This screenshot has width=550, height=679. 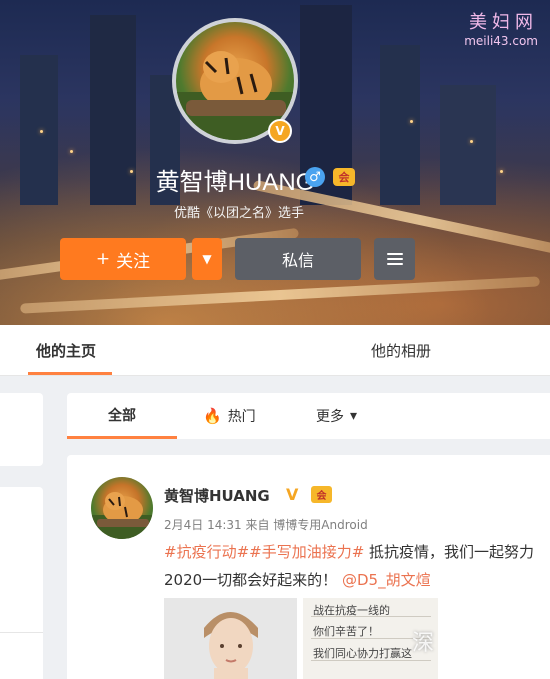 What do you see at coordinates (503, 22) in the screenshot?
I see `watermark-title: 美妇网` at bounding box center [503, 22].